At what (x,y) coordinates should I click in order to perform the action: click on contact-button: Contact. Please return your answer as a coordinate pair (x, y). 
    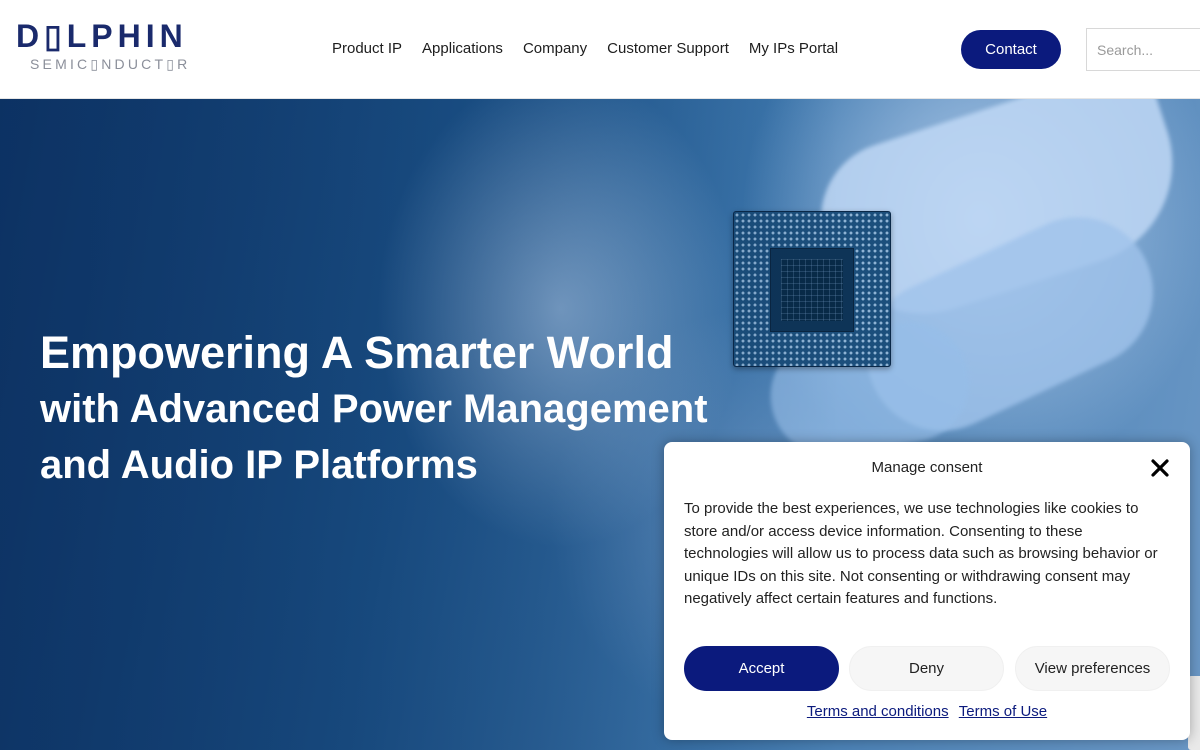
    Looking at the image, I should click on (1011, 49).